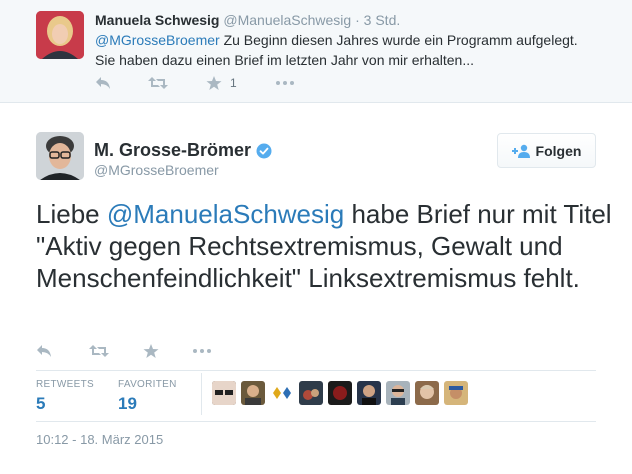 The image size is (632, 474). I want to click on favorite-button: 1, so click(221, 83).